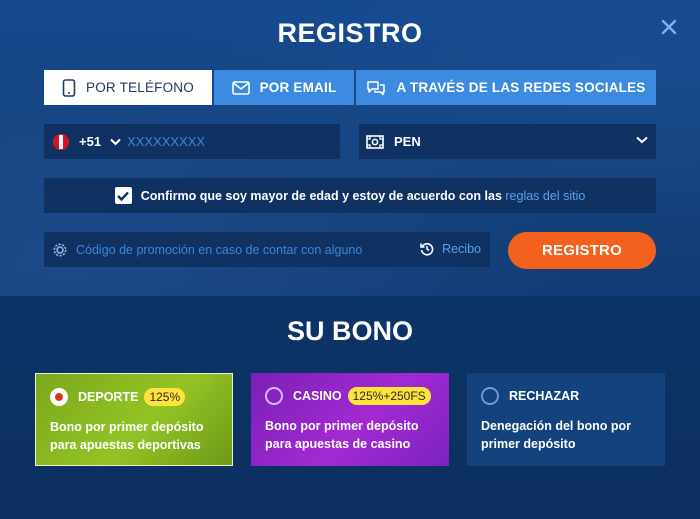  I want to click on currency-value: PEN, so click(407, 141).